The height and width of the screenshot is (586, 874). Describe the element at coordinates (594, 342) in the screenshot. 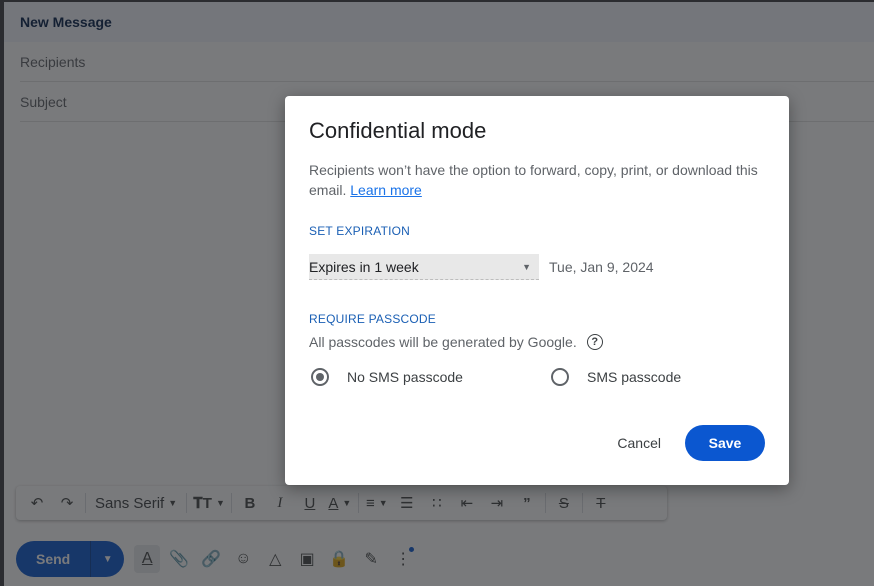

I see `help-icon: ?` at that location.